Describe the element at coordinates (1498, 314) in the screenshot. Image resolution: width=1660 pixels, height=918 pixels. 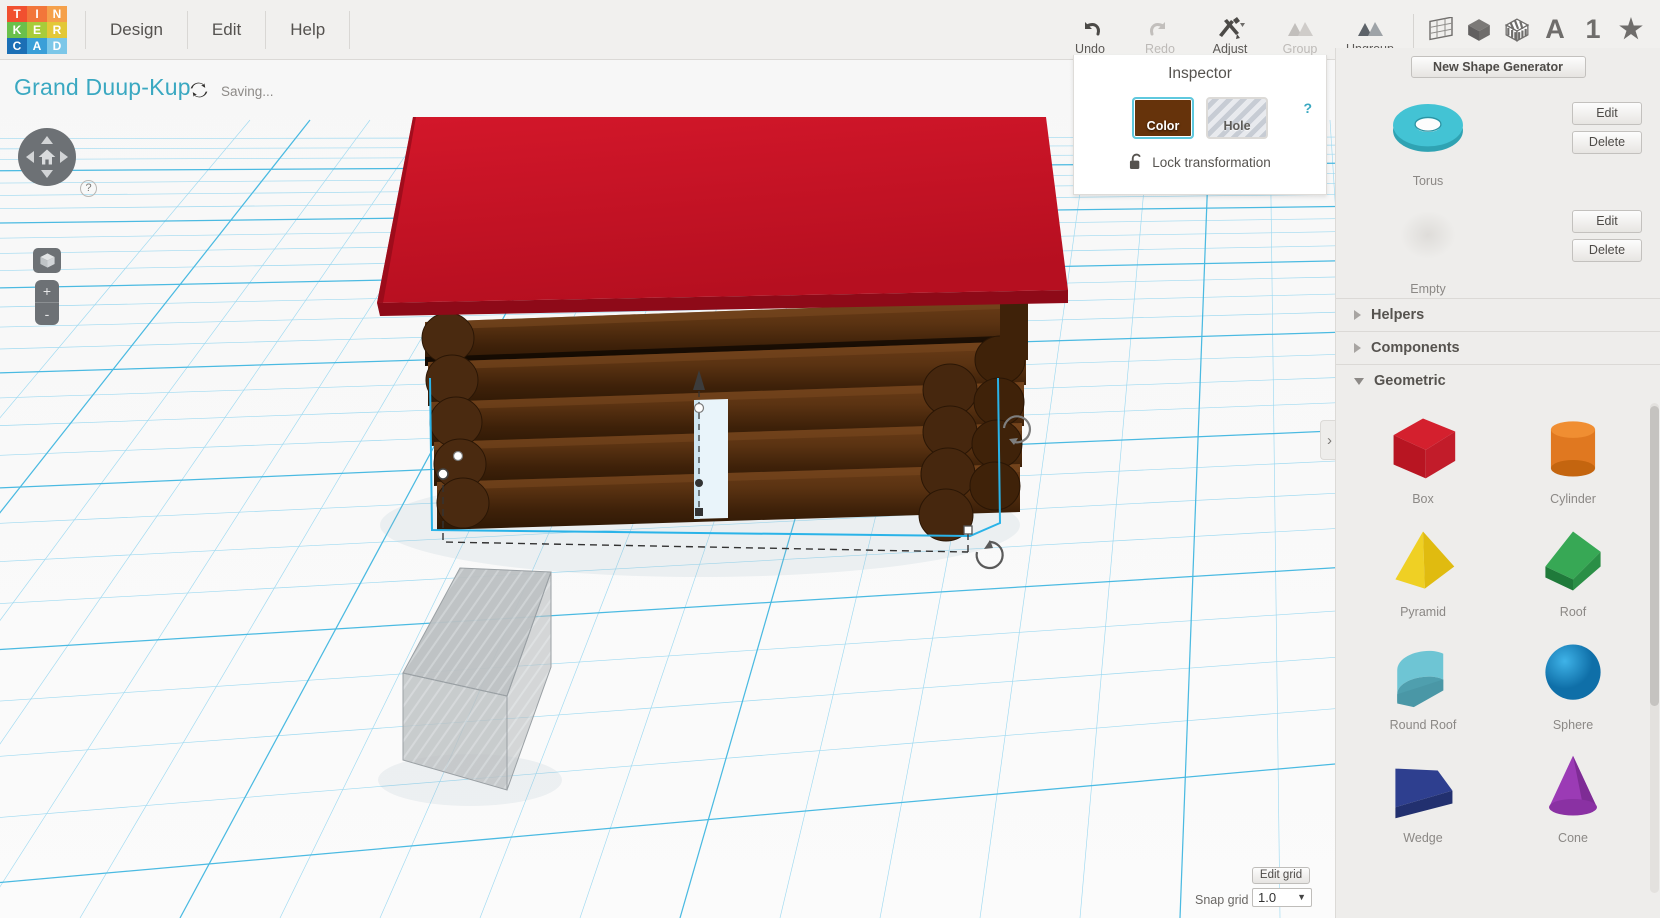
I see `section-helpers: Helpers` at that location.